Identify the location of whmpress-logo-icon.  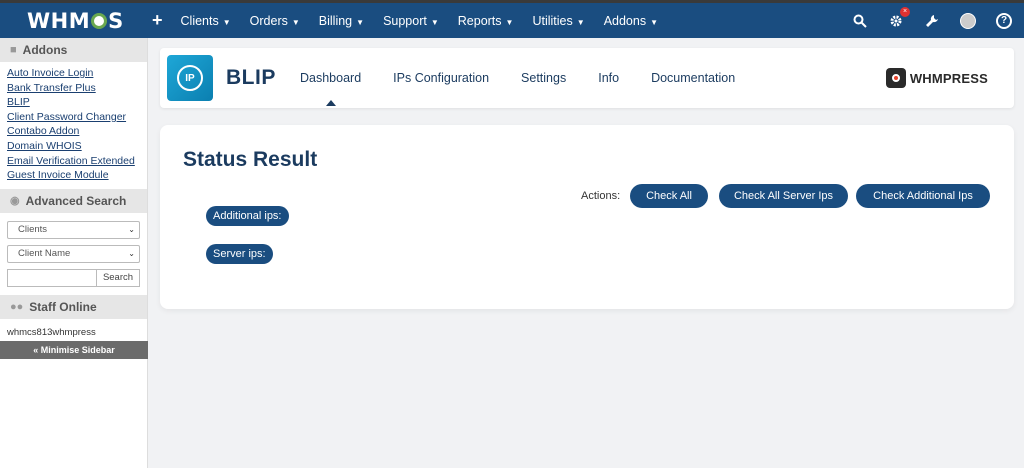
(895, 78).